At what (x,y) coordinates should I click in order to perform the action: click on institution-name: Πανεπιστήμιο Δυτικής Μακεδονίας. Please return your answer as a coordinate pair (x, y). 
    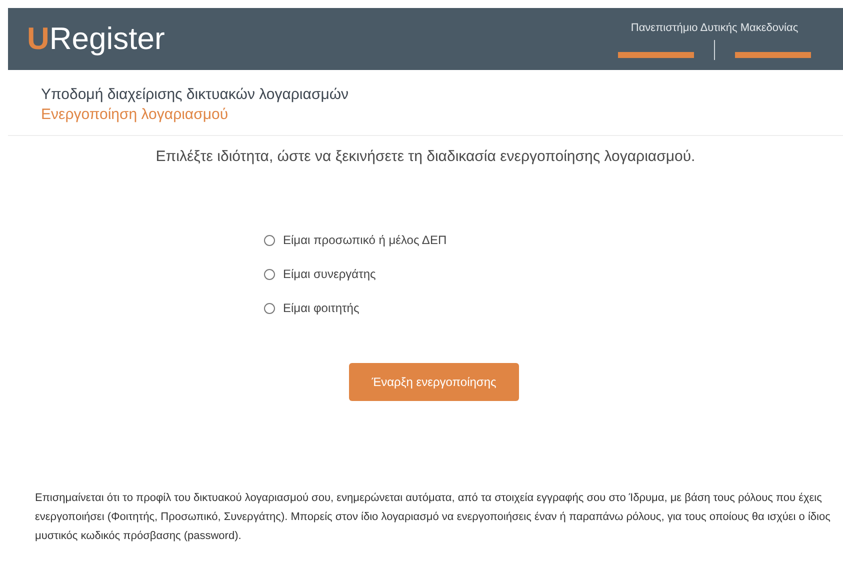
    Looking at the image, I should click on (714, 28).